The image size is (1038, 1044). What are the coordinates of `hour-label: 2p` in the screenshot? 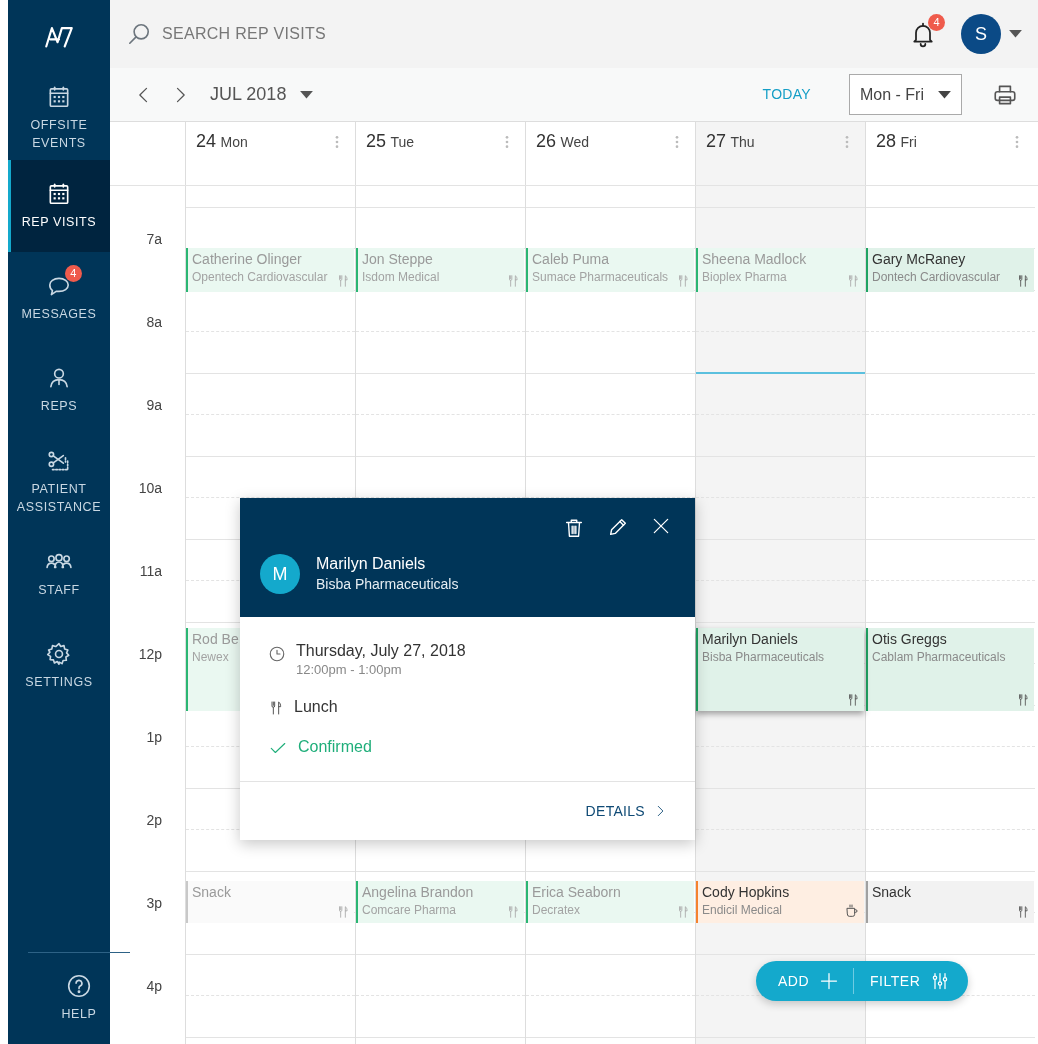 It's located at (154, 820).